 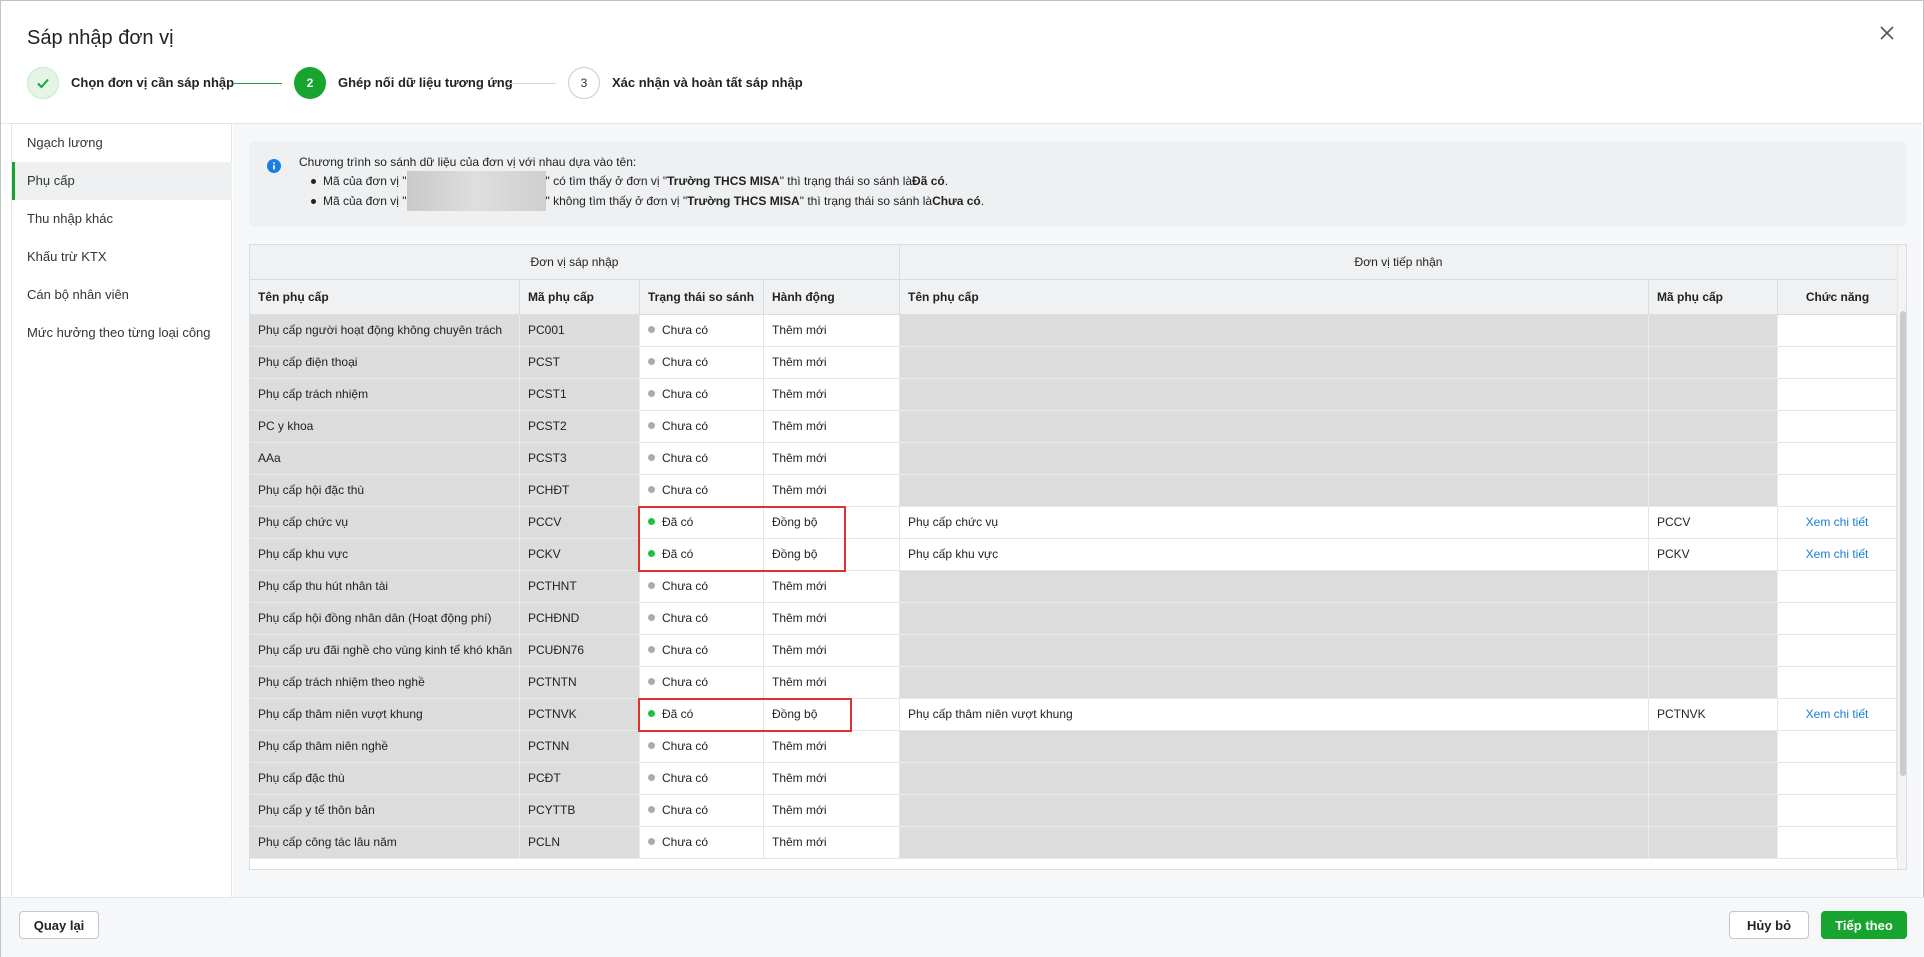 What do you see at coordinates (476, 201) in the screenshot?
I see `redacted-unit-name` at bounding box center [476, 201].